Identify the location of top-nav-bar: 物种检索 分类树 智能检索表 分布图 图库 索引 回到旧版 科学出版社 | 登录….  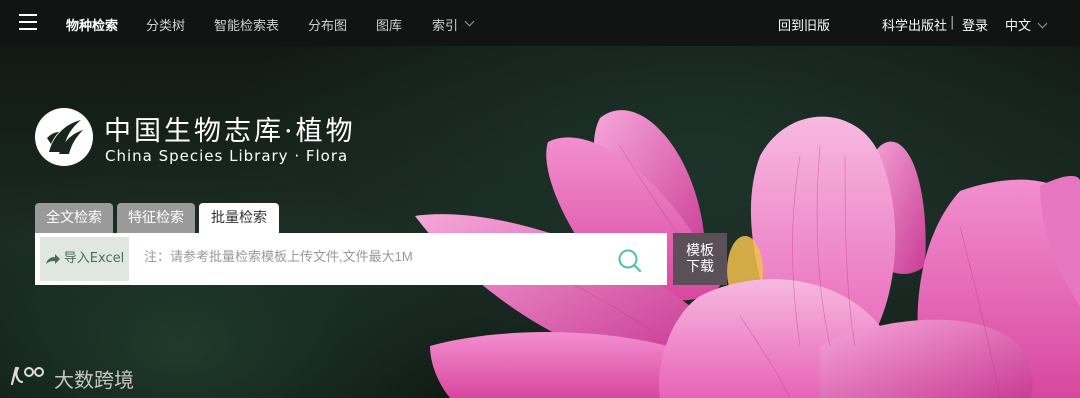
(540, 23).